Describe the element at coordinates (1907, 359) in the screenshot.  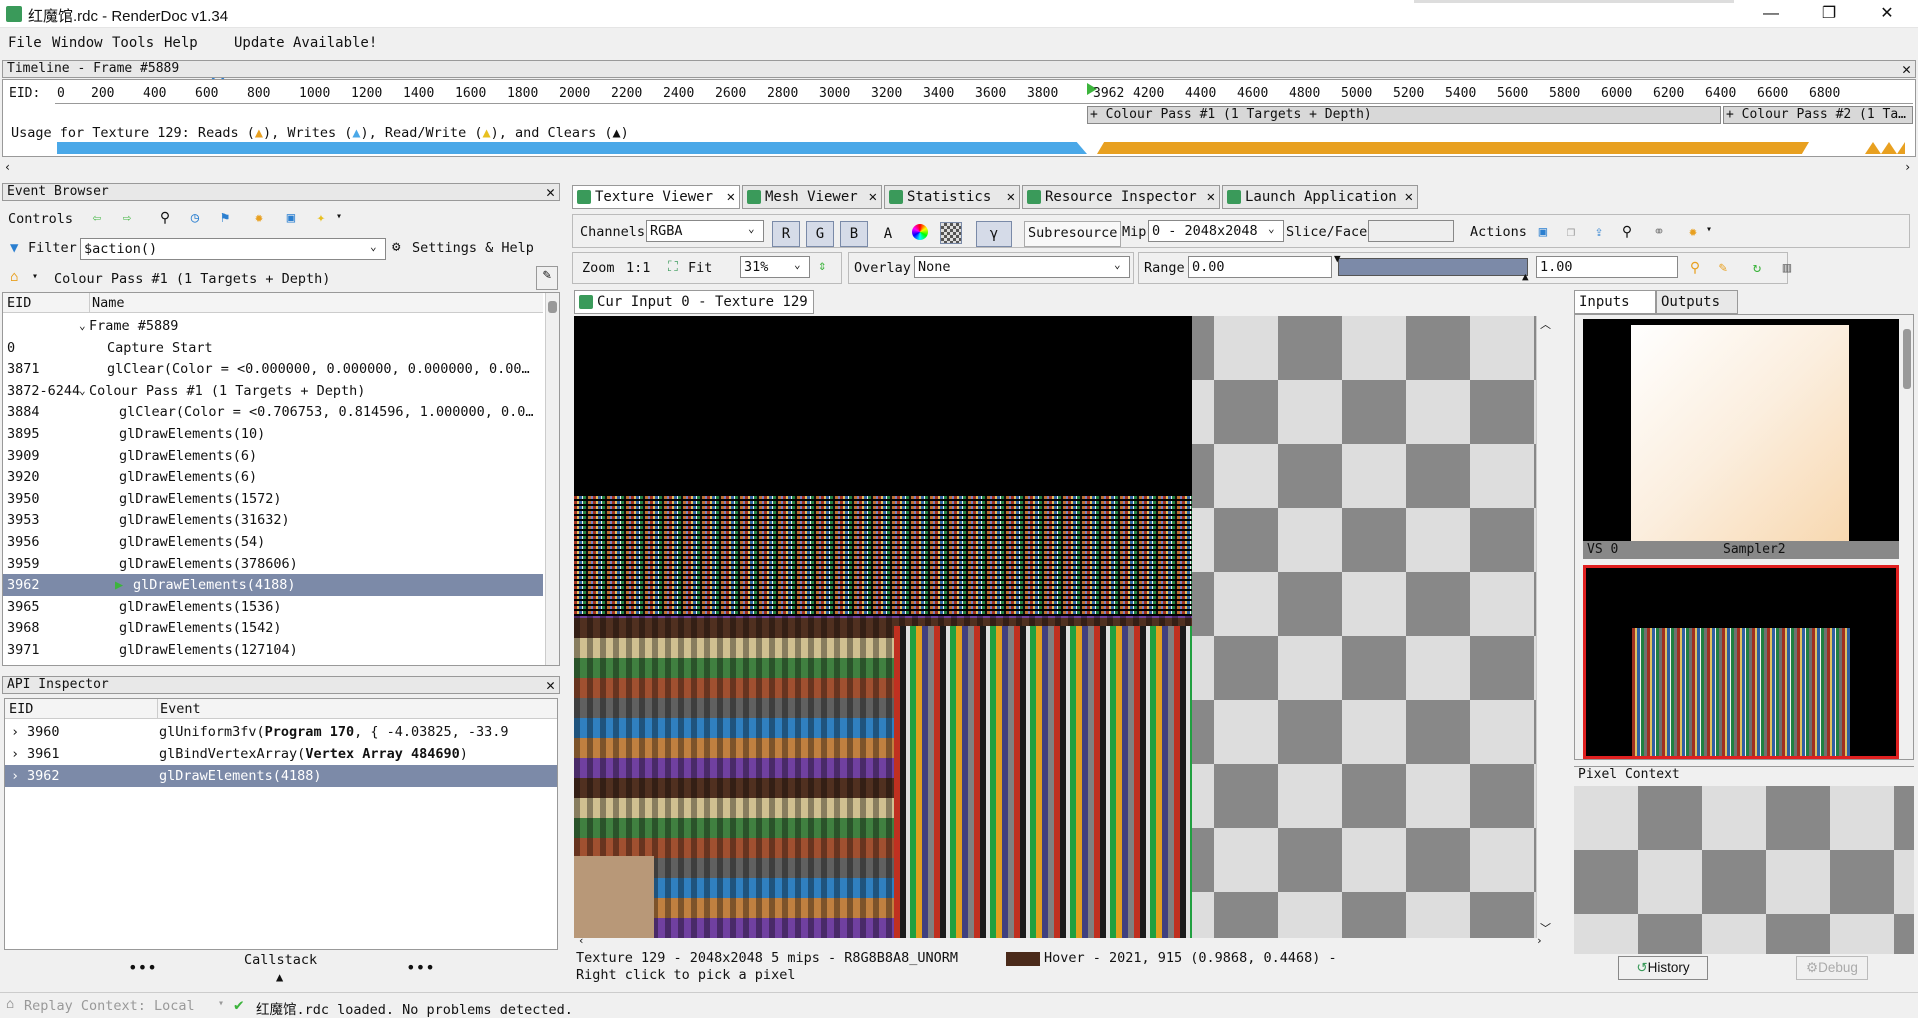
I see `thumb-scroll-thumb` at that location.